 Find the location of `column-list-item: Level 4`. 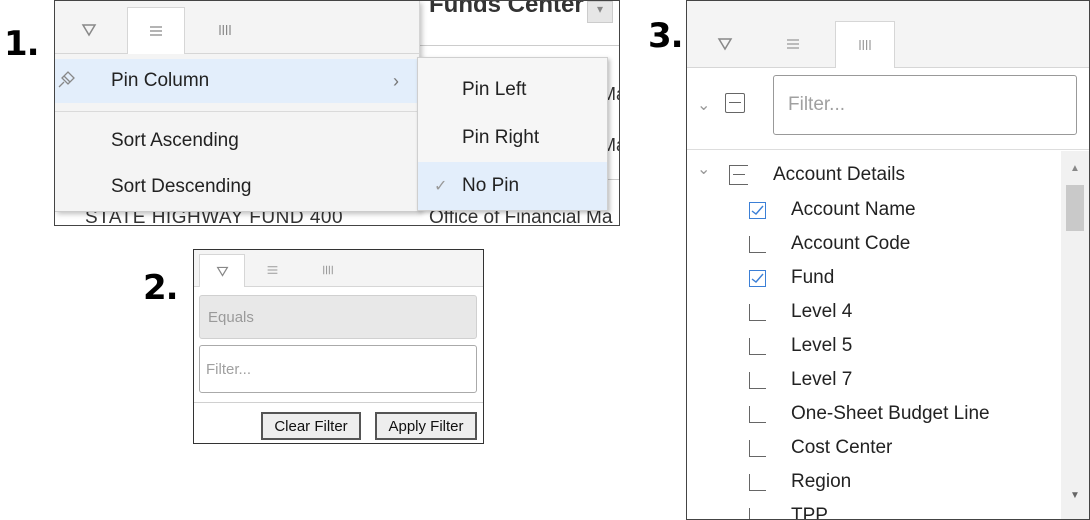

column-list-item: Level 4 is located at coordinates (821, 312).